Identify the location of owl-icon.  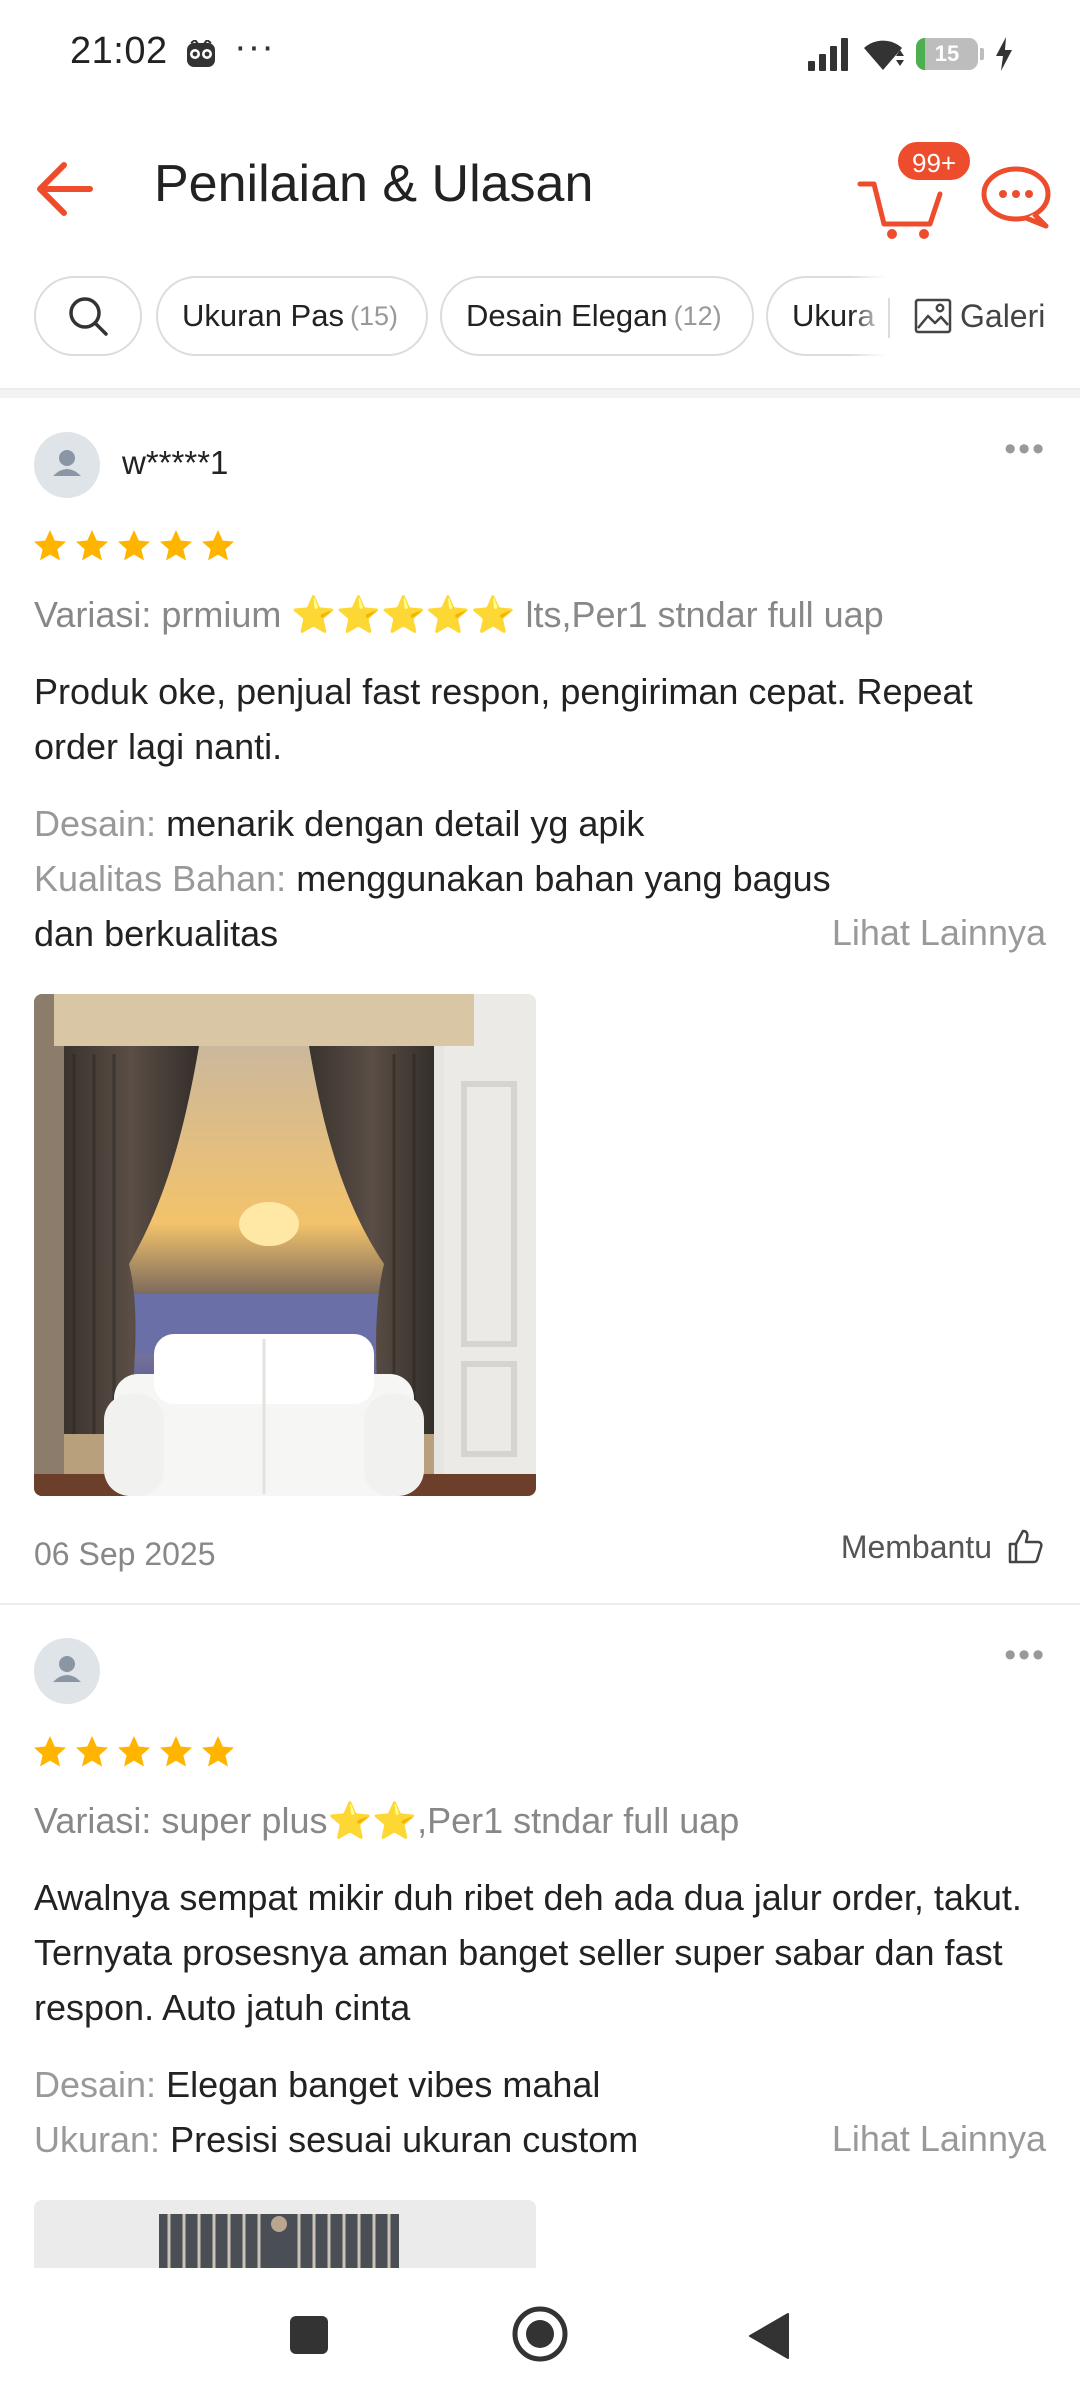
(201, 53).